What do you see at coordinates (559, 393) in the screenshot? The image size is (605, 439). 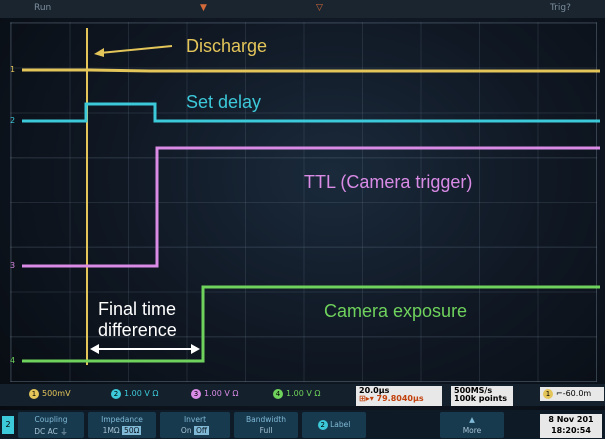 I see `rising-edge-icon: ⌐` at bounding box center [559, 393].